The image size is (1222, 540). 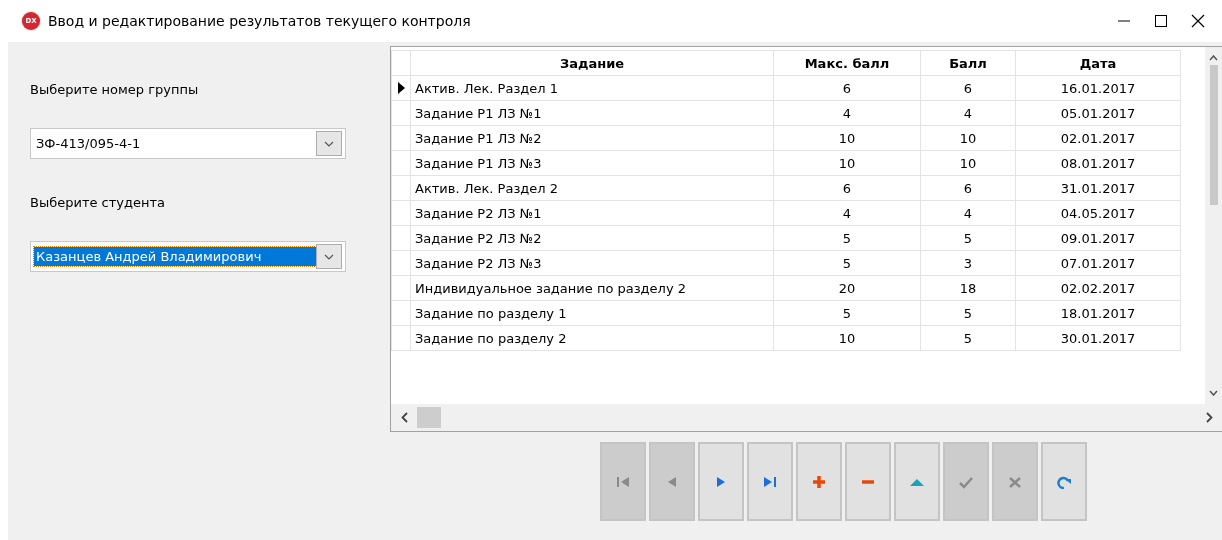 I want to click on current-row-icon, so click(x=401, y=88).